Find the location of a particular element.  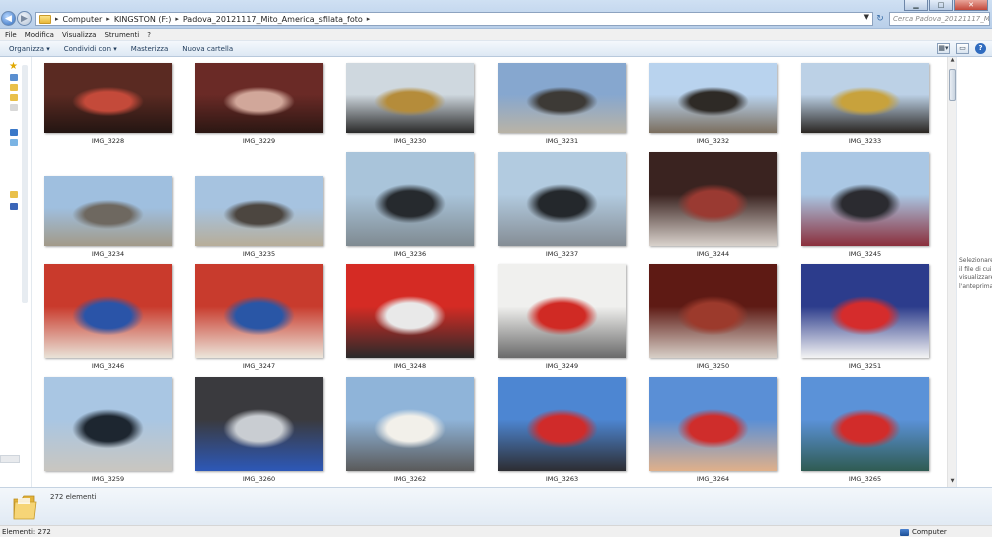

menu-help: ? is located at coordinates (149, 35).